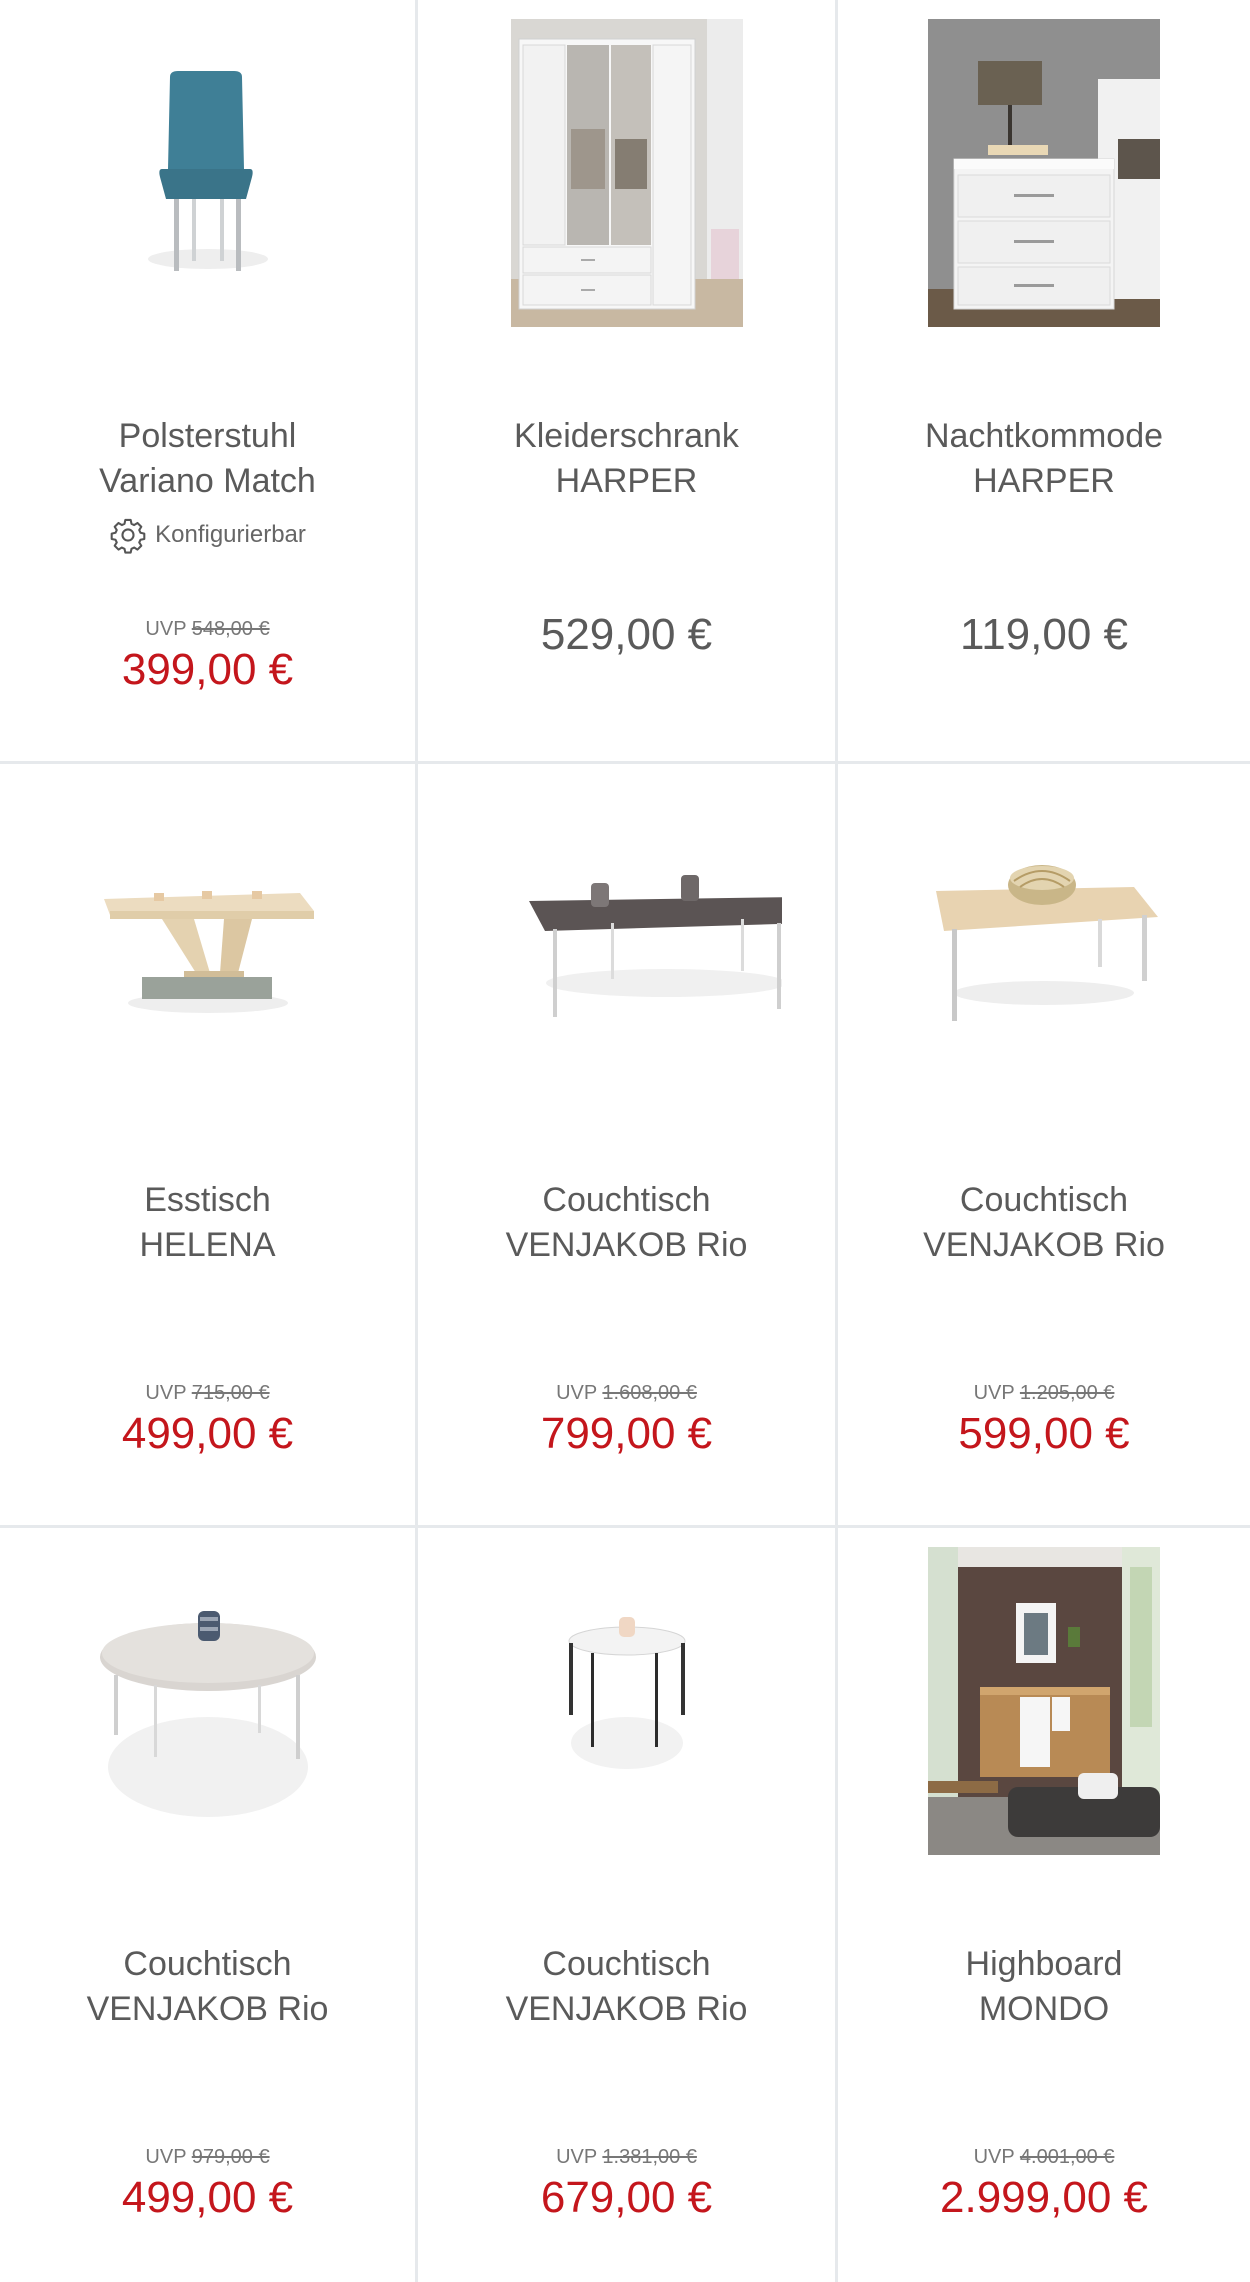 This screenshot has height=2282, width=1250. What do you see at coordinates (626, 2197) in the screenshot?
I see `sale-price: 679,00 €` at bounding box center [626, 2197].